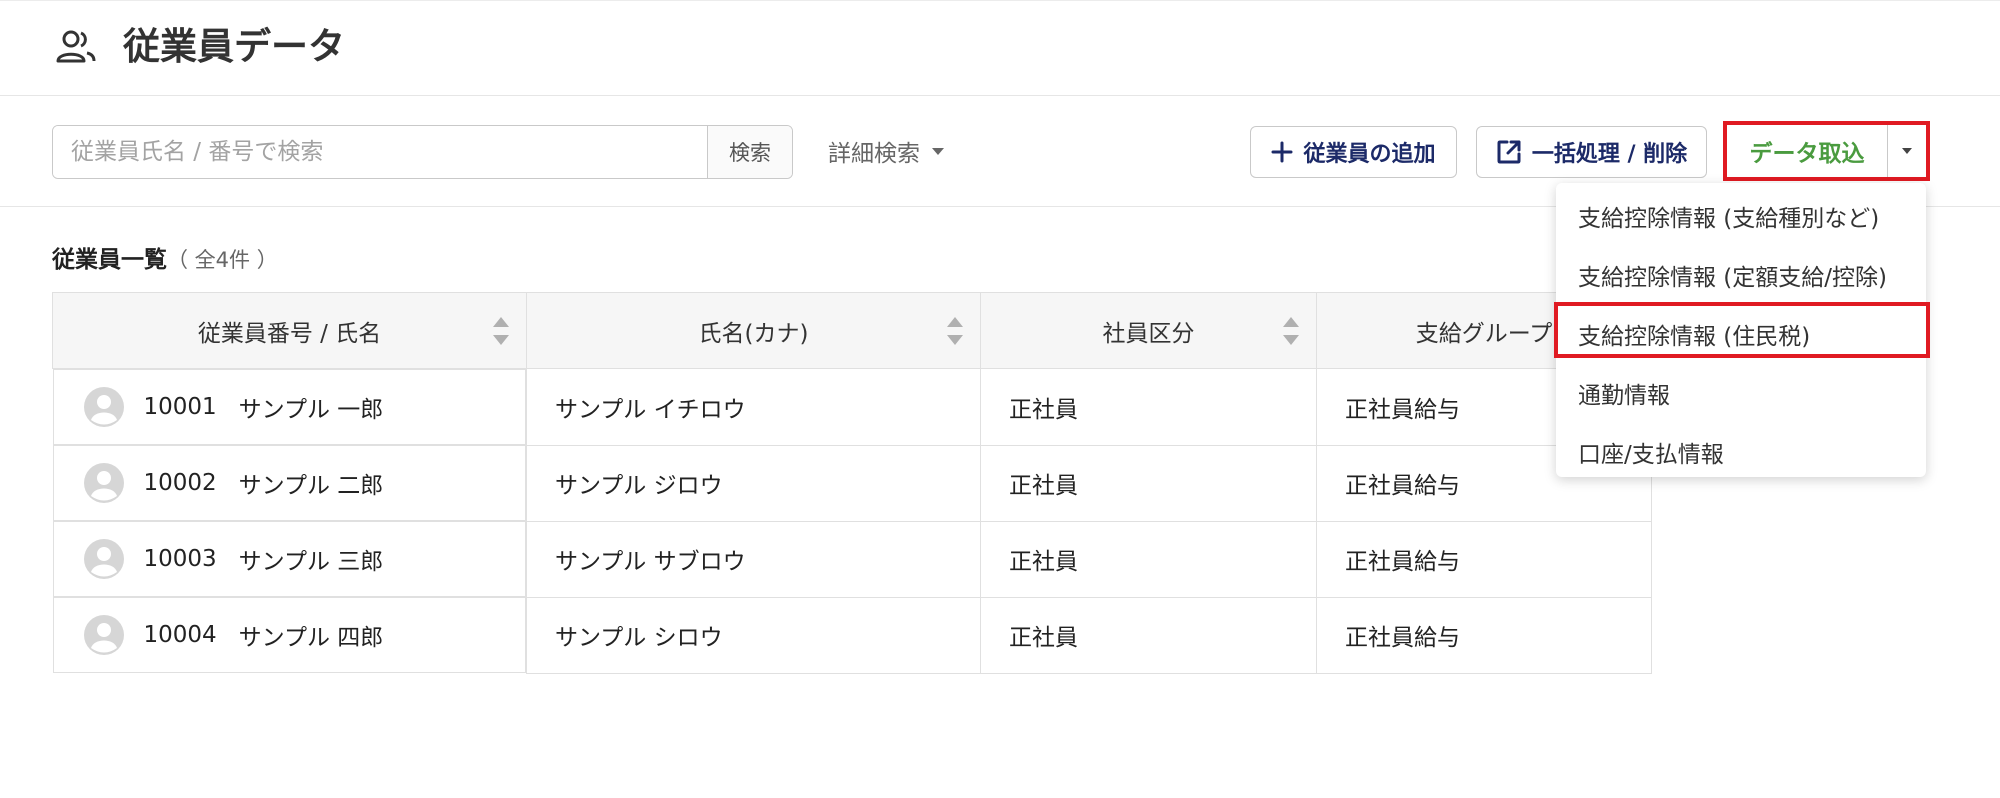 This screenshot has width=2000, height=798. Describe the element at coordinates (380, 152) in the screenshot. I see `search-input` at that location.